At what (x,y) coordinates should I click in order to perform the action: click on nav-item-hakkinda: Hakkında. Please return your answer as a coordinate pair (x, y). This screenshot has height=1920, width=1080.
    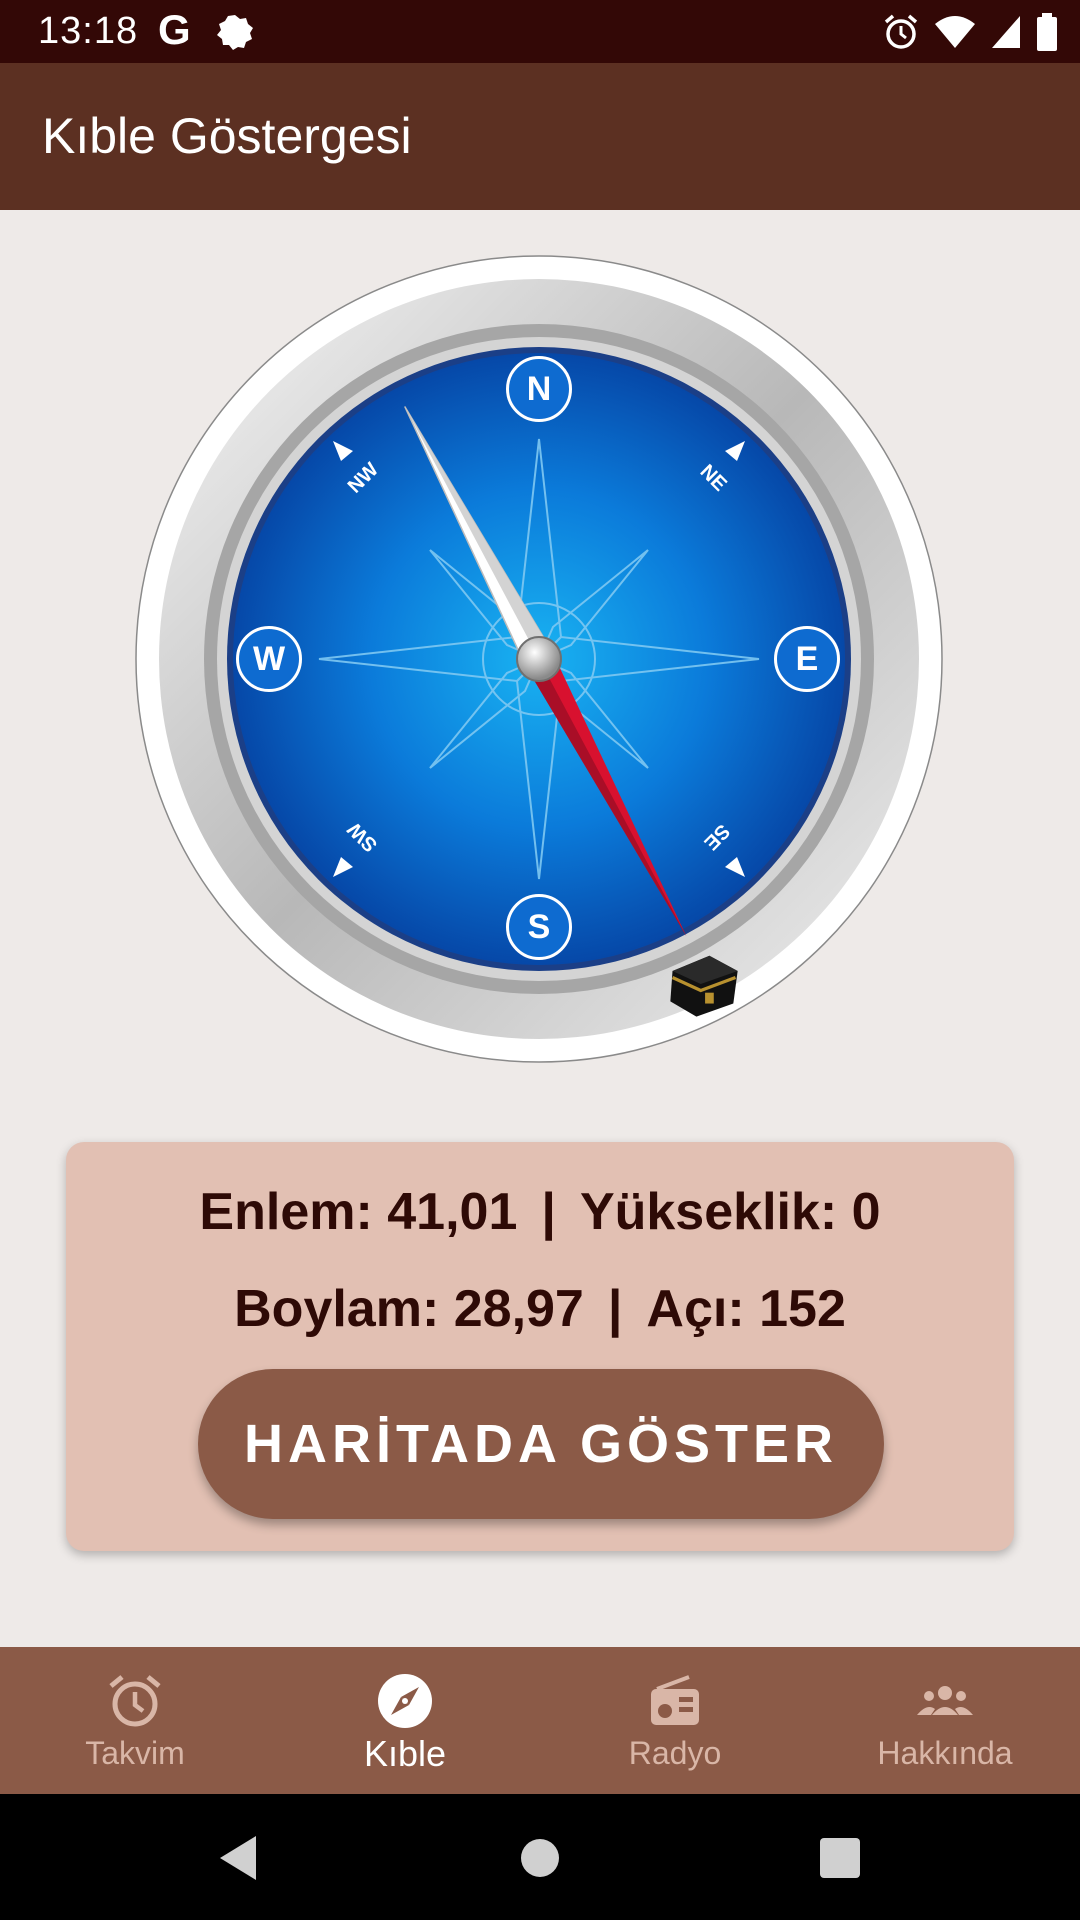
    Looking at the image, I should click on (945, 1720).